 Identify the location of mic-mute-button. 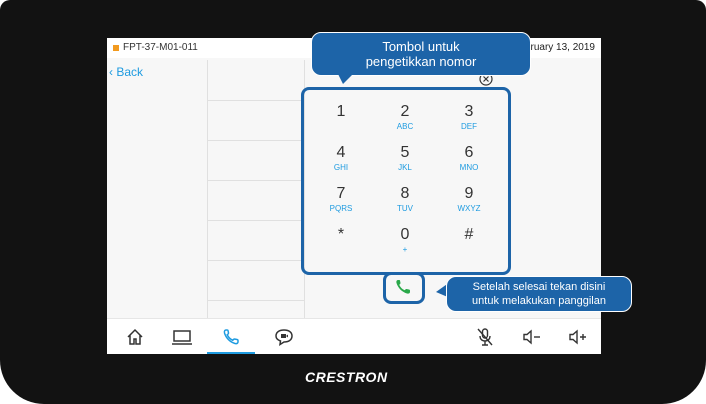
(485, 336).